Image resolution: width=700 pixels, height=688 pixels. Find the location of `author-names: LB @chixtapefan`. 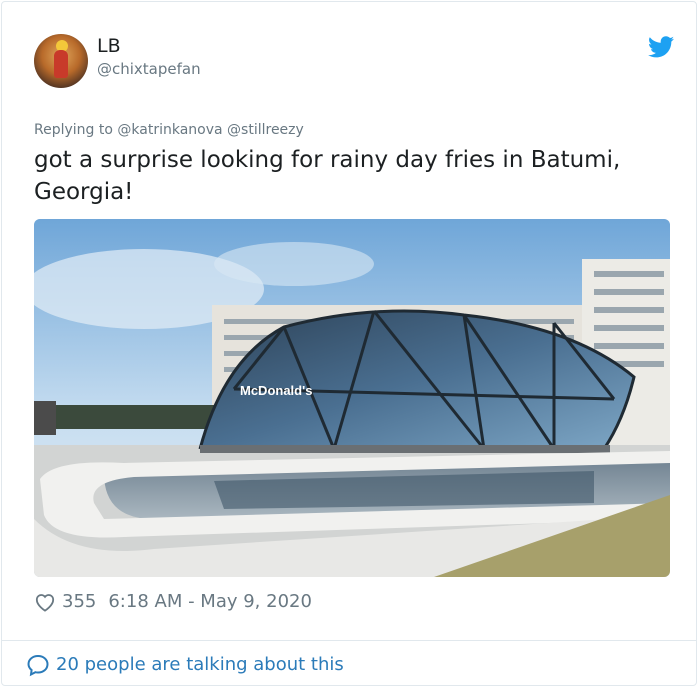

author-names: LB @chixtapefan is located at coordinates (149, 56).